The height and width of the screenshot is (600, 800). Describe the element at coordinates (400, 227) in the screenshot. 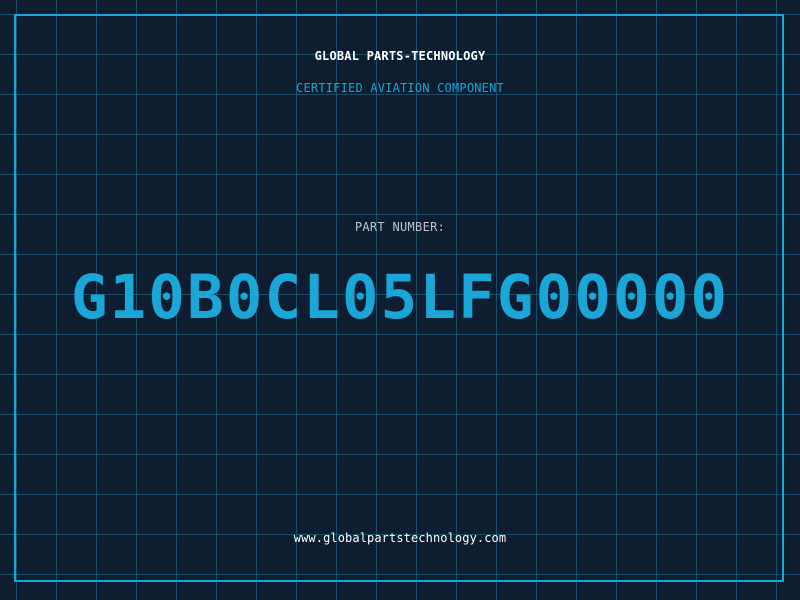

I see `part-number-label: PART NUMBER:` at that location.